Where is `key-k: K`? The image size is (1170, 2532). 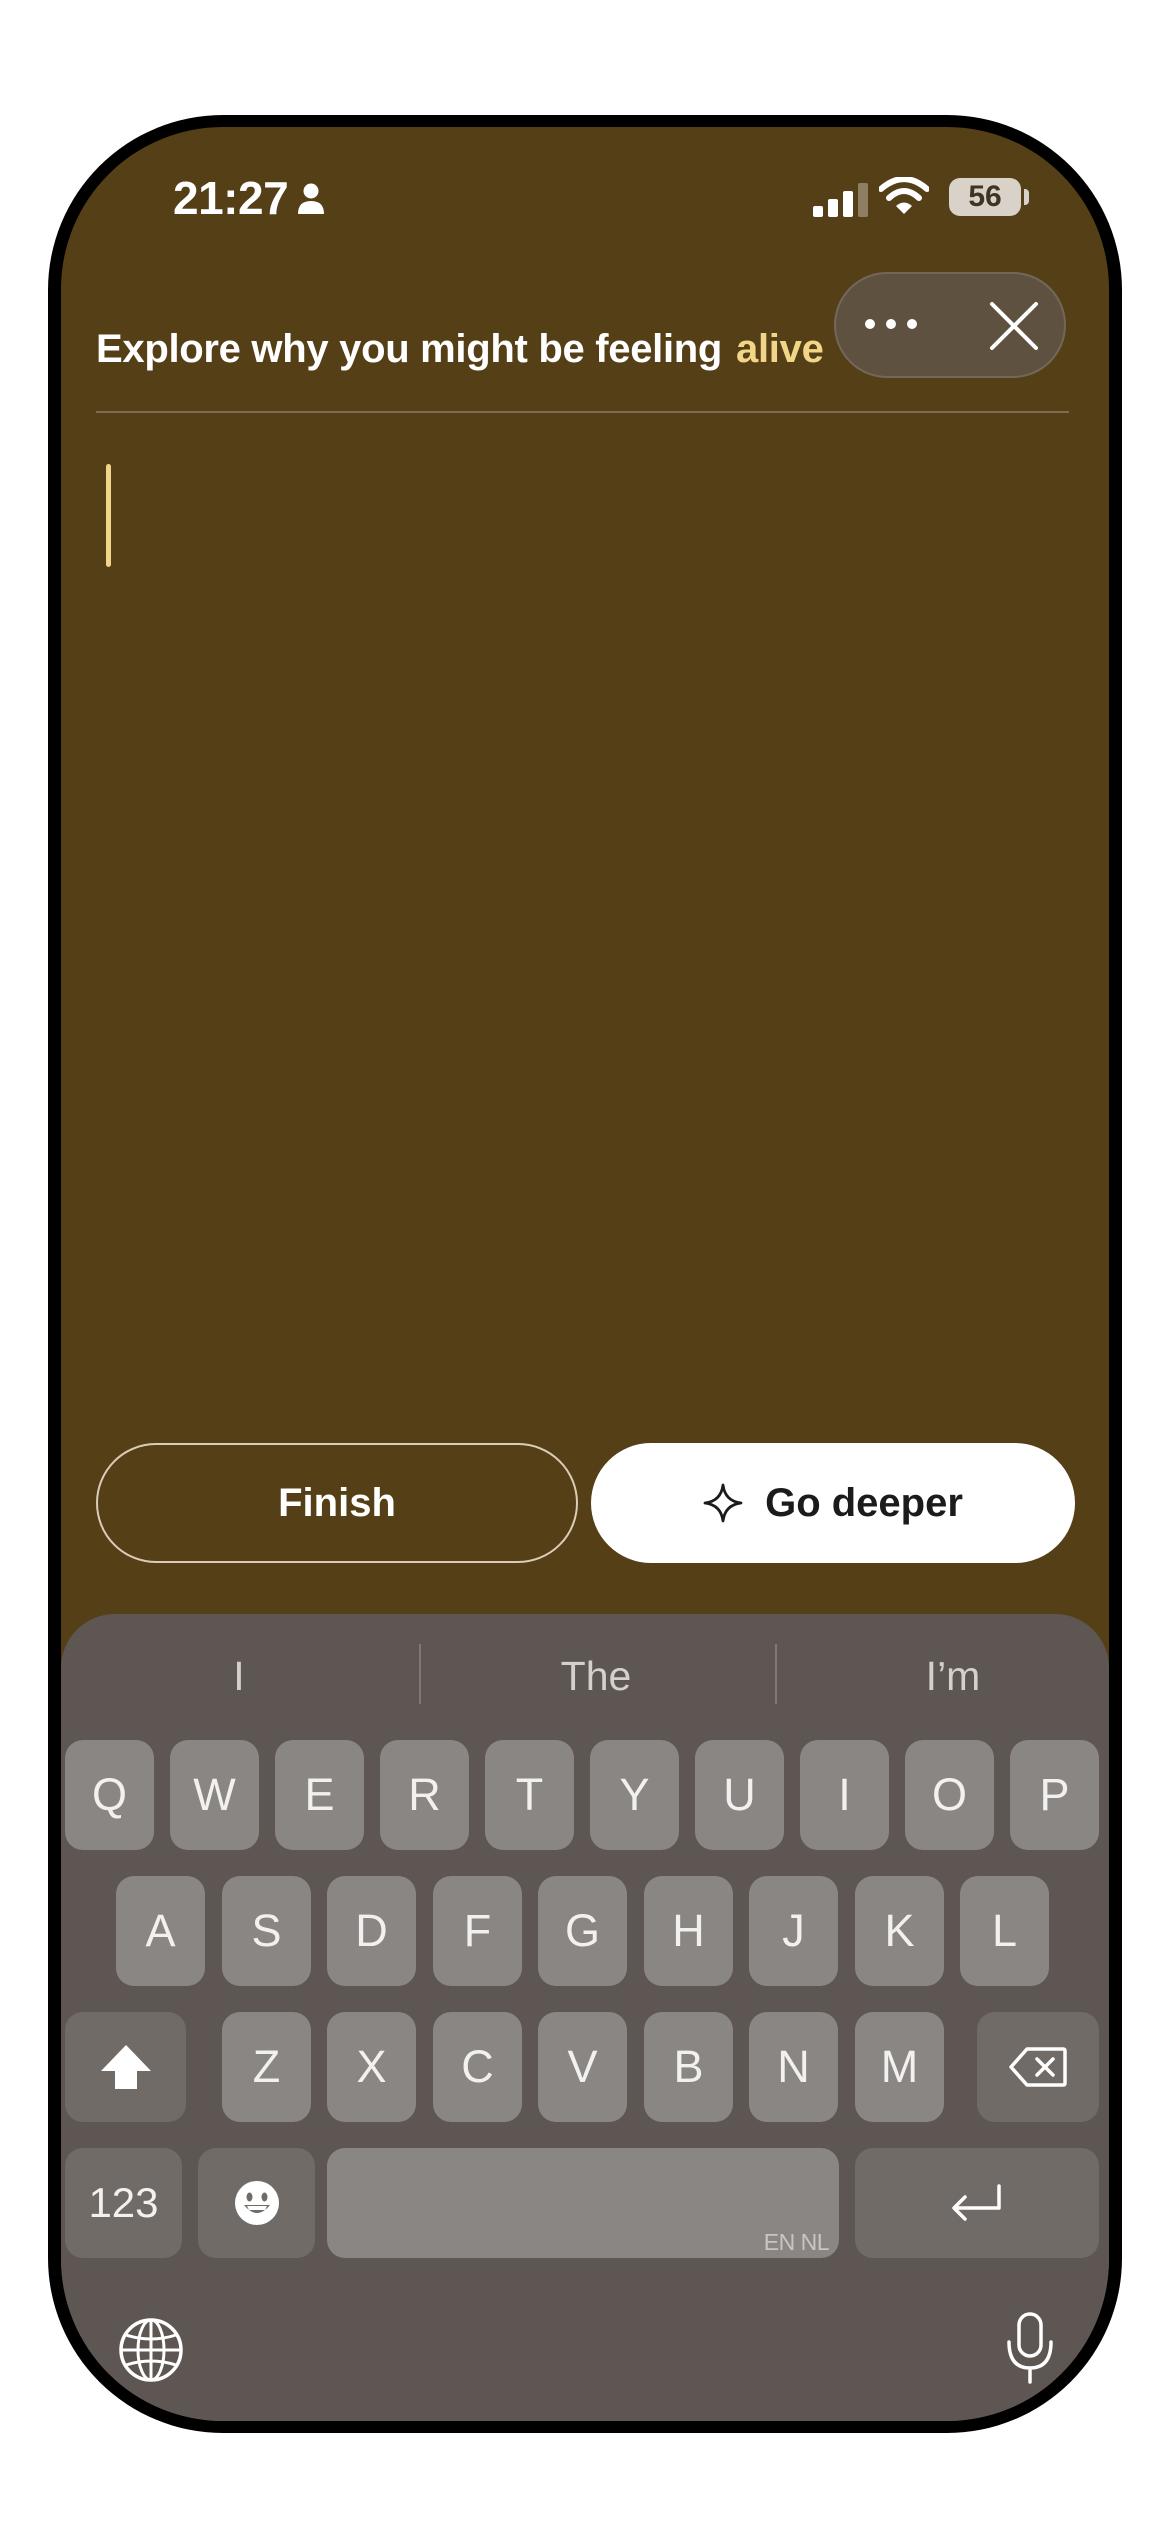
key-k: K is located at coordinates (899, 1931).